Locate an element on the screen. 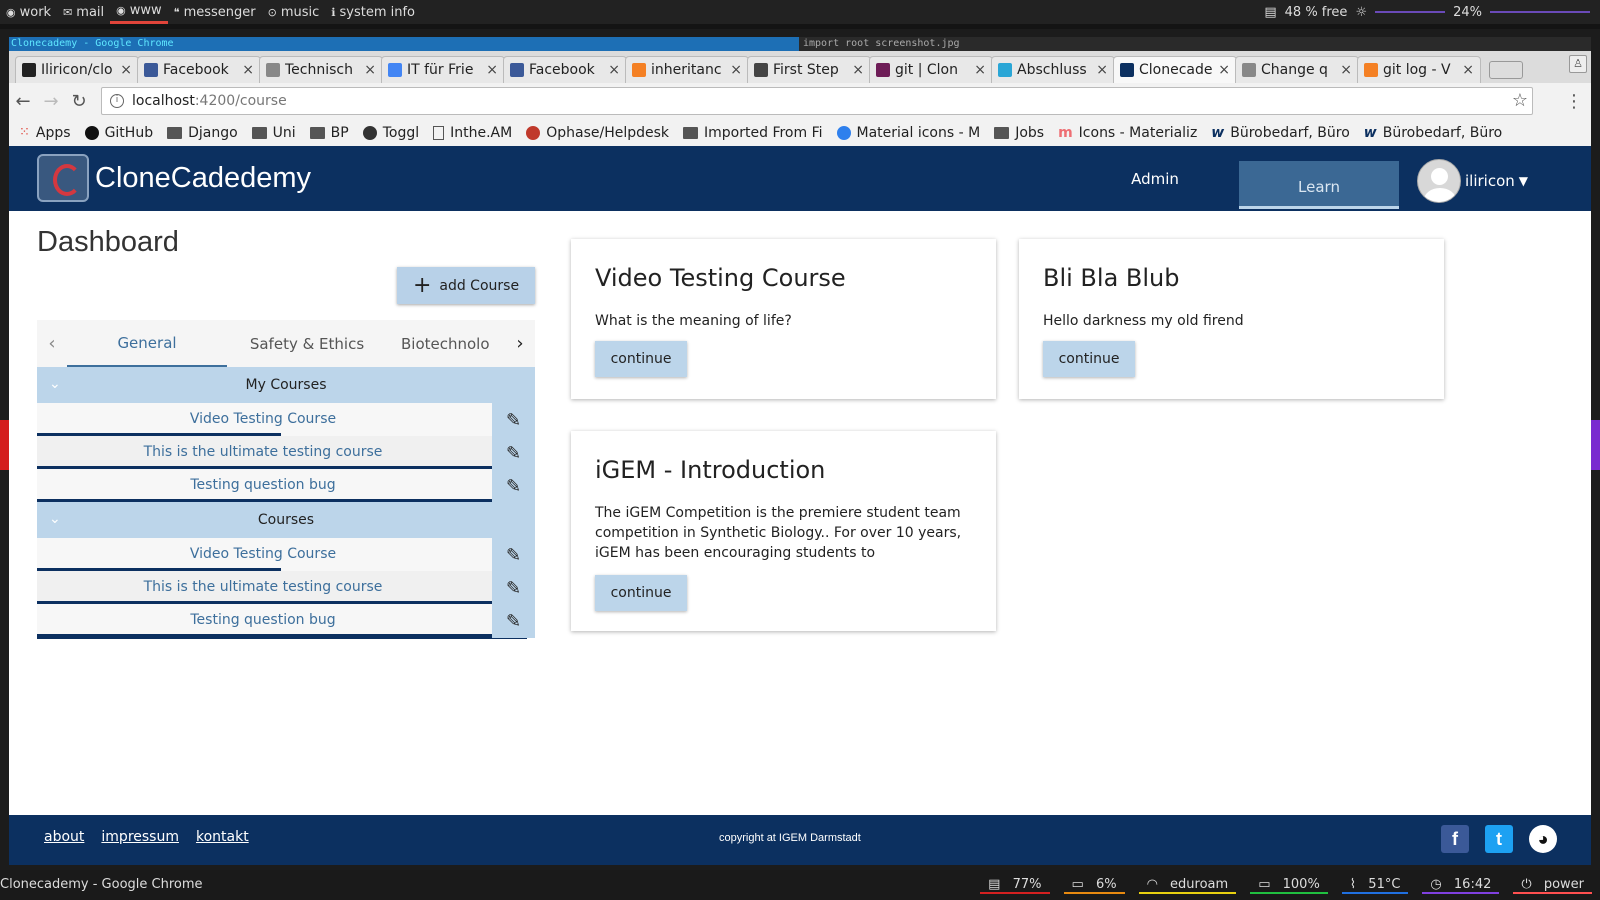 The width and height of the screenshot is (1600, 900). browser-tab: Abschluss × is located at coordinates (1053, 69).